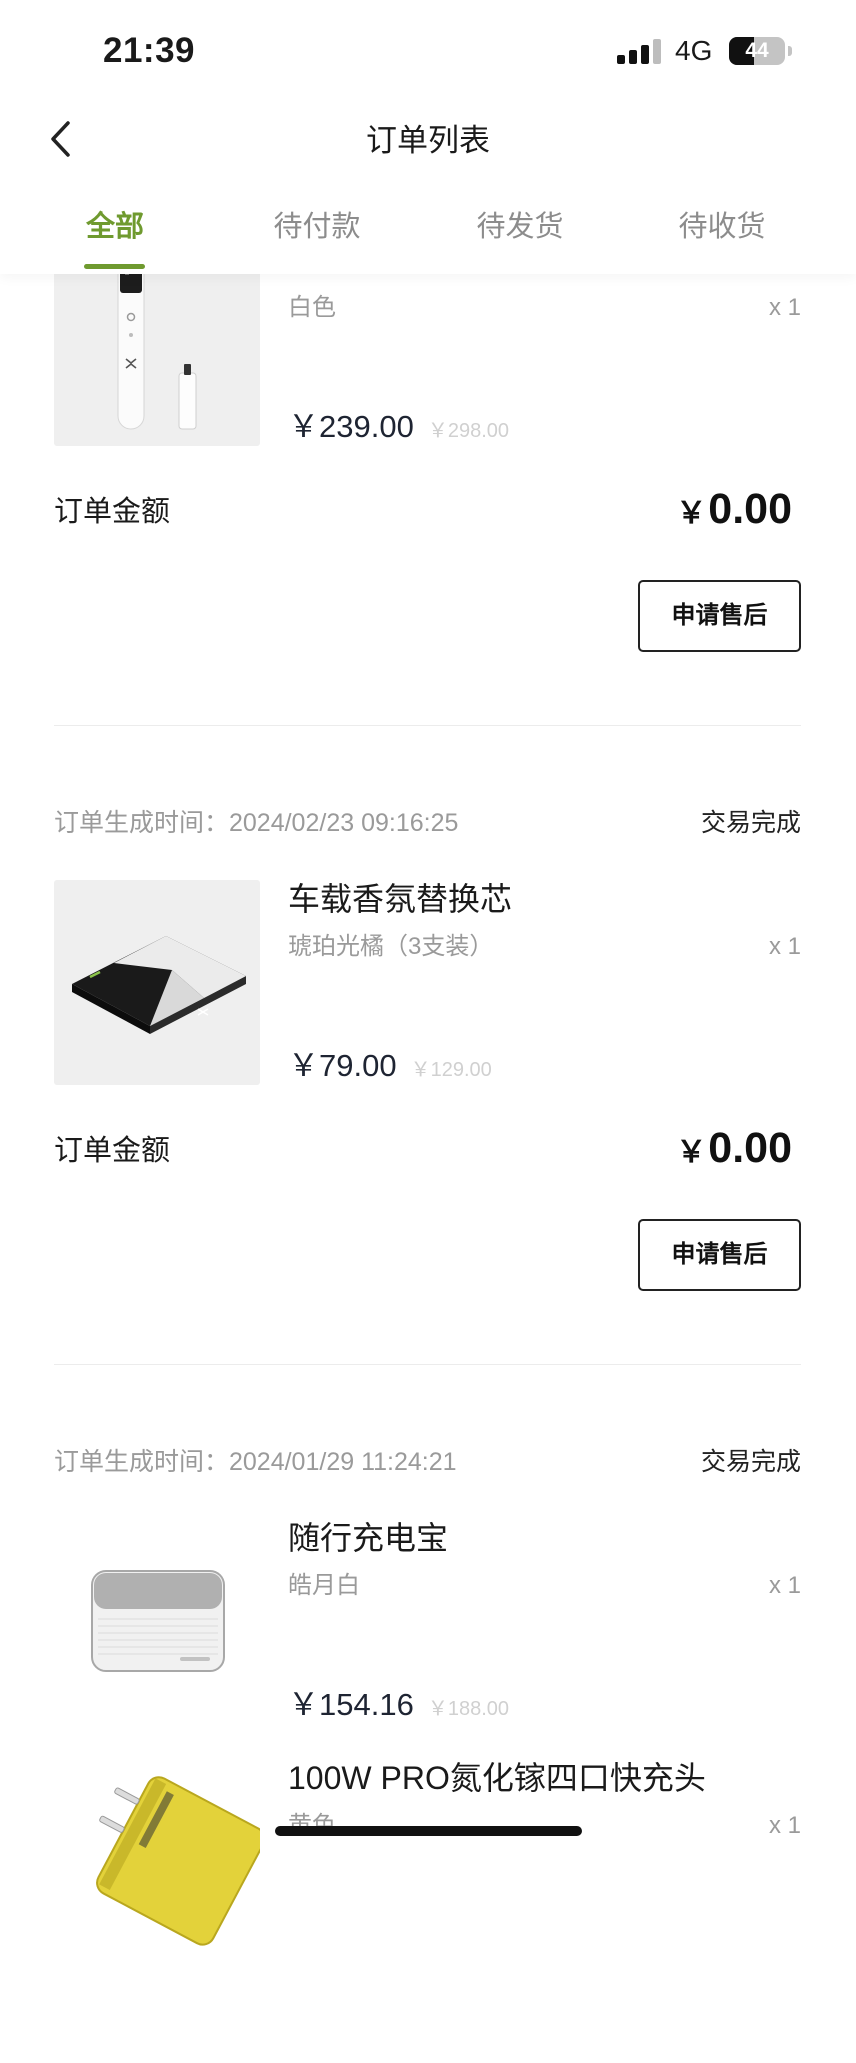  Describe the element at coordinates (255, 1462) in the screenshot. I see `order-created-time: 订单生成时间：2024/01/29 11:24:21` at that location.